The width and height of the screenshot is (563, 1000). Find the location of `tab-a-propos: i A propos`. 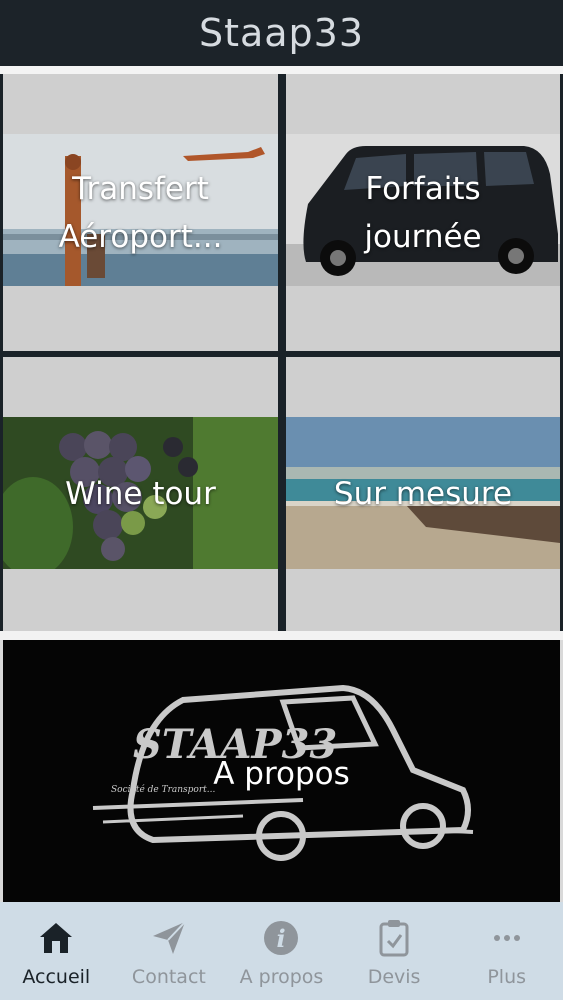

tab-a-propos: i A propos is located at coordinates (281, 951).